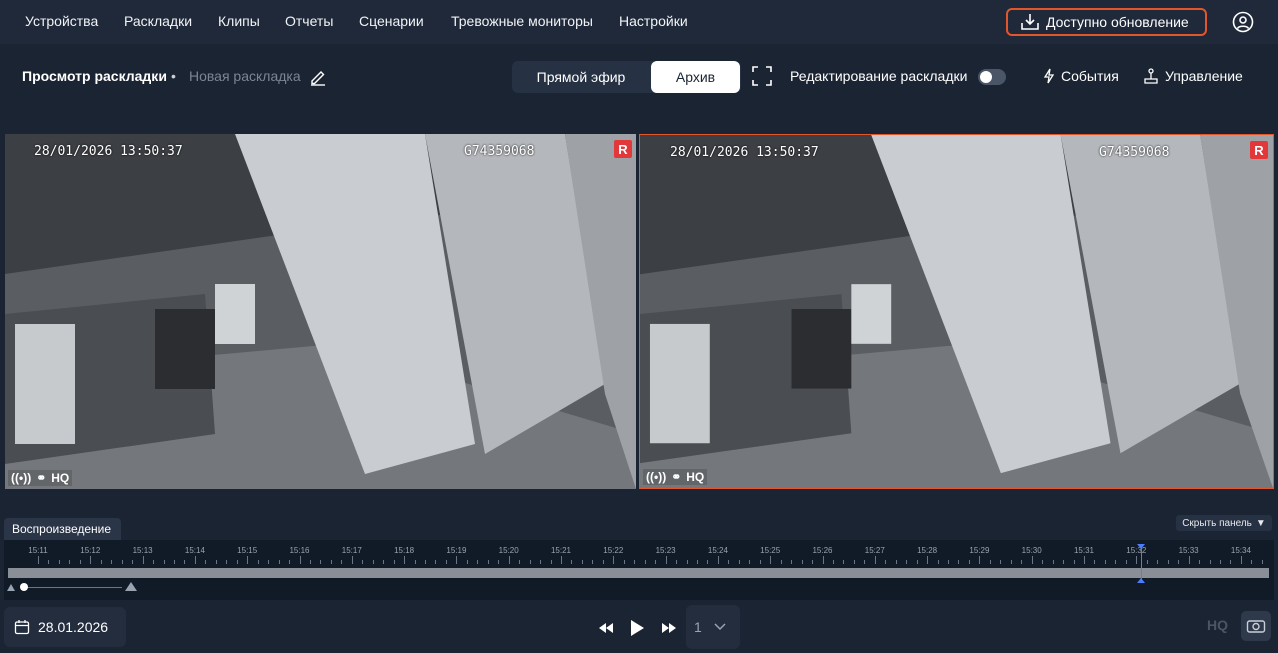  I want to click on date-picker: 28.01.2026, so click(65, 627).